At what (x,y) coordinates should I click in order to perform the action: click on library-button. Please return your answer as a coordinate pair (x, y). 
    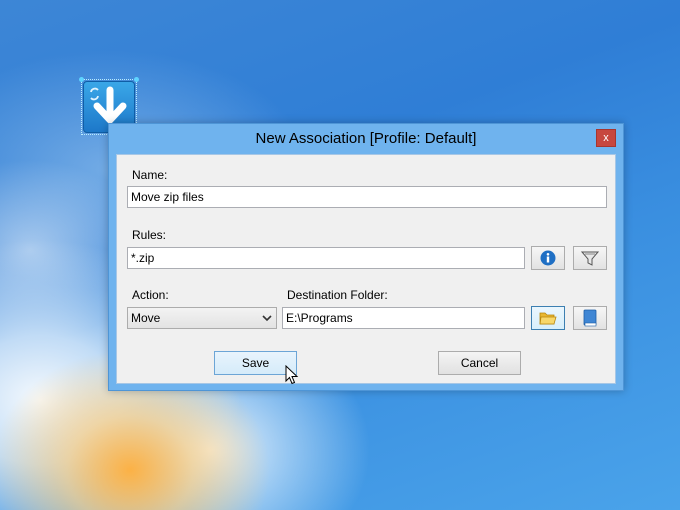
    Looking at the image, I should click on (590, 318).